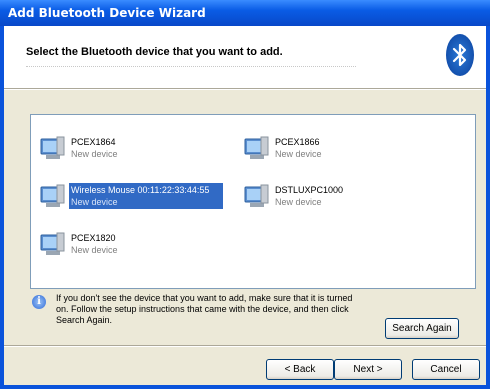 This screenshot has width=490, height=389. Describe the element at coordinates (245, 346) in the screenshot. I see `footer-divider` at that location.